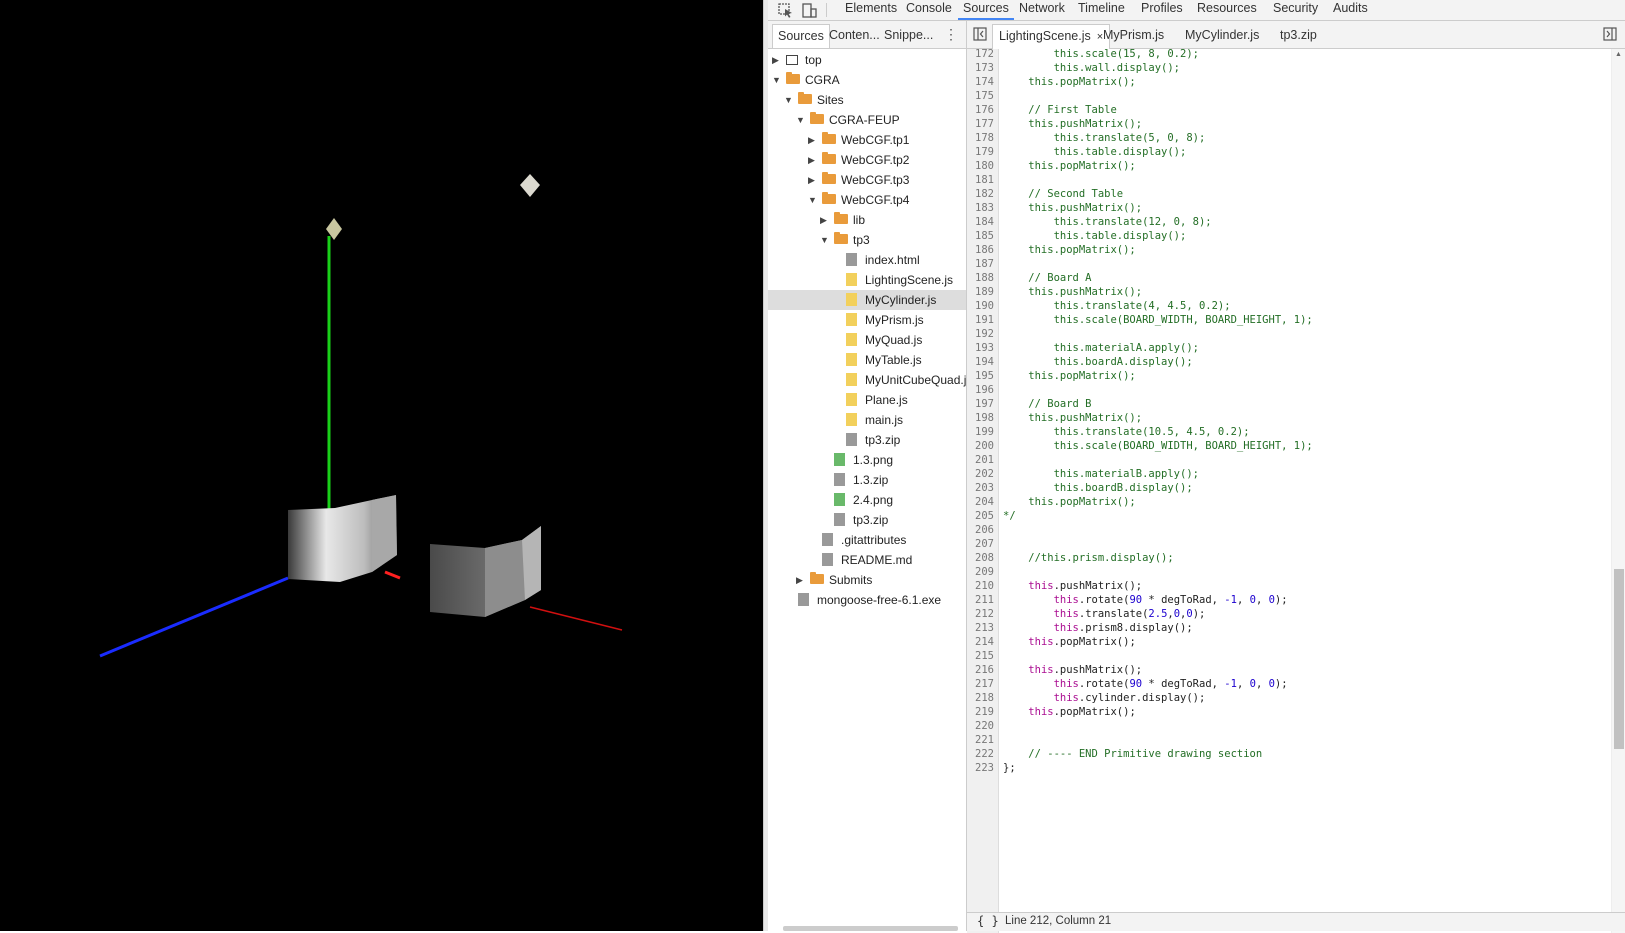 The width and height of the screenshot is (1625, 933). Describe the element at coordinates (980, 376) in the screenshot. I see `line-number: 195` at that location.